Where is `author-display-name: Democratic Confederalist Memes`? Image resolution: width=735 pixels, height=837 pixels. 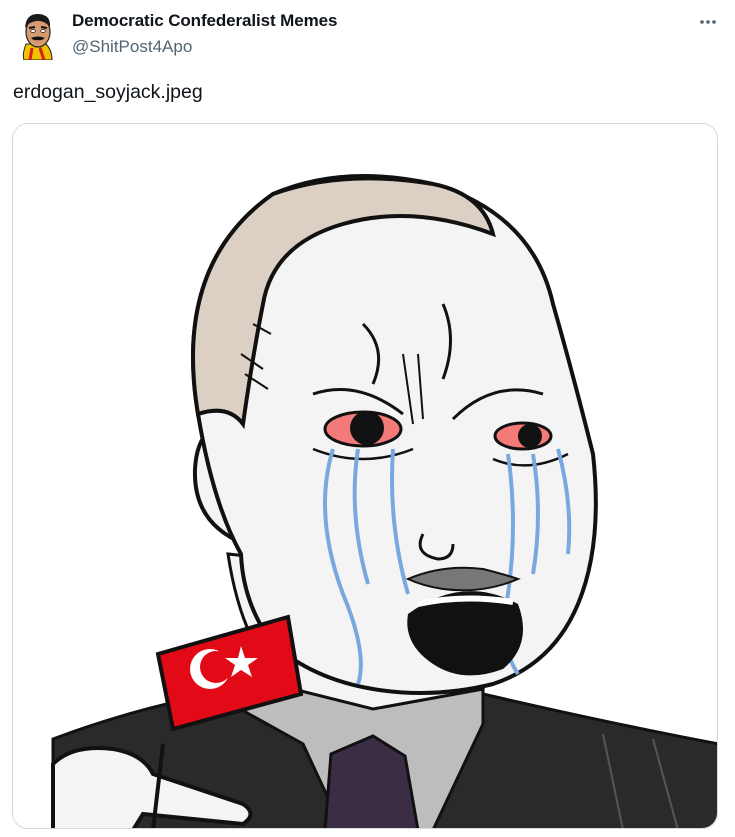 author-display-name: Democratic Confederalist Memes is located at coordinates (204, 21).